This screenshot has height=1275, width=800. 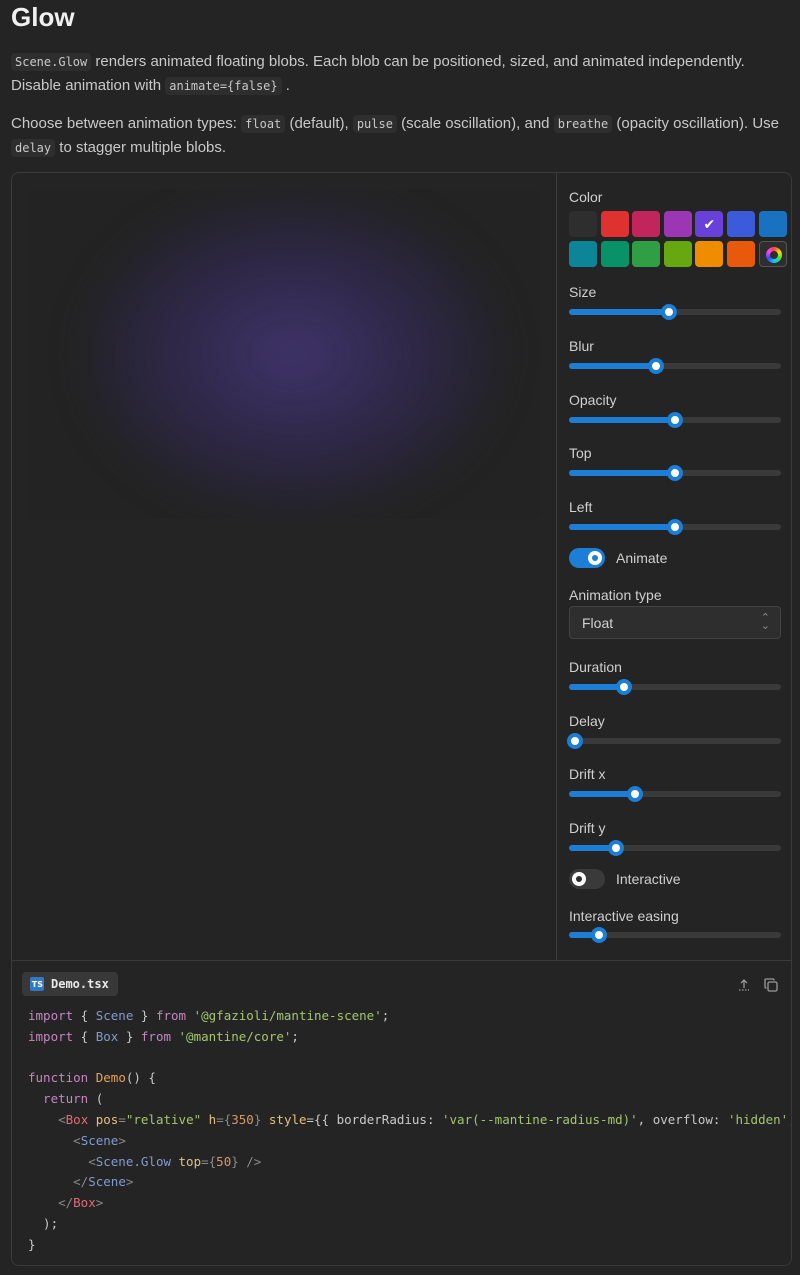 I want to click on size-slider, so click(x=675, y=311).